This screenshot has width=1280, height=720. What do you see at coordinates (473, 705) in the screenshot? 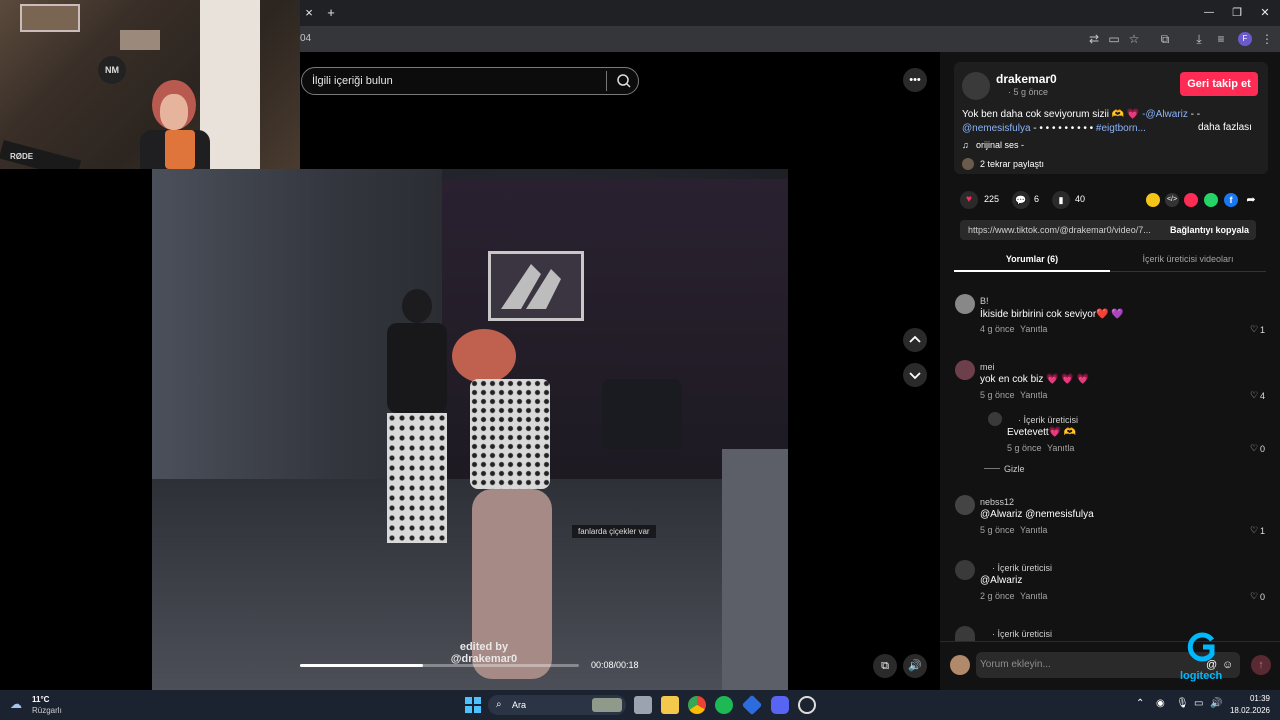
I see `windows-start-icon` at bounding box center [473, 705].